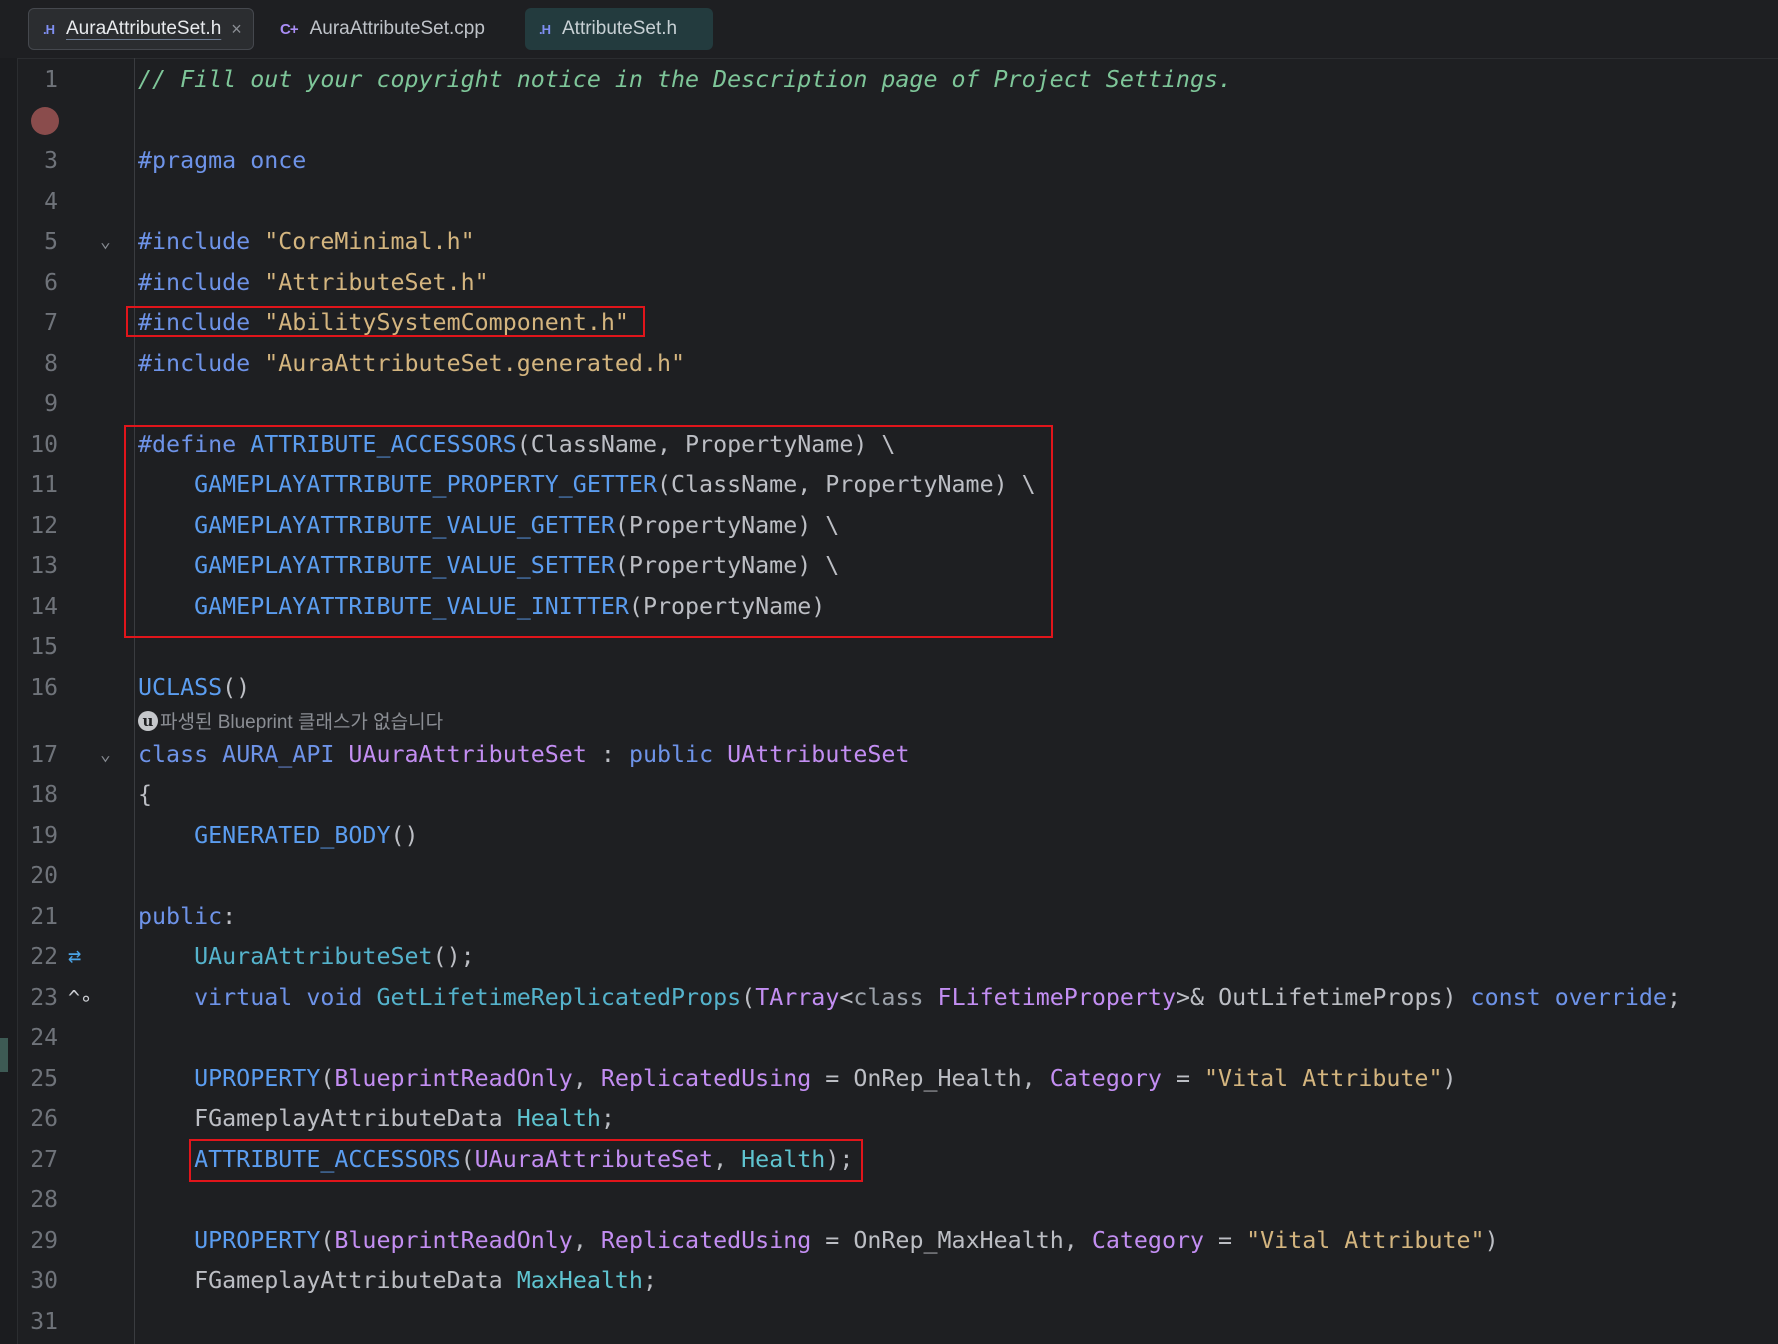 The image size is (1778, 1344). I want to click on replication-swap-icon: ⇄, so click(74, 957).